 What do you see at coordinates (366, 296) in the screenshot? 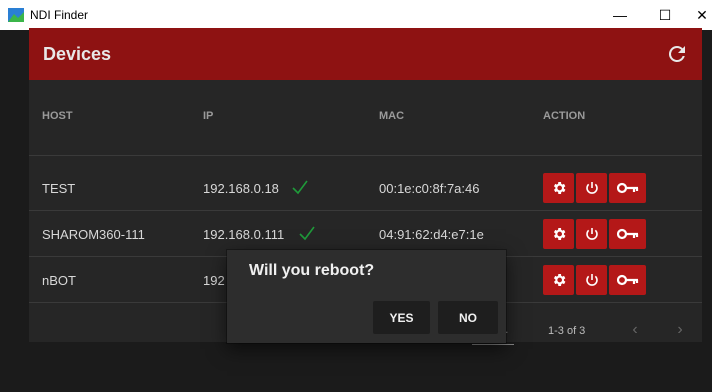
I see `reboot-confirm-dialog: Will you reboot? YES NO` at bounding box center [366, 296].